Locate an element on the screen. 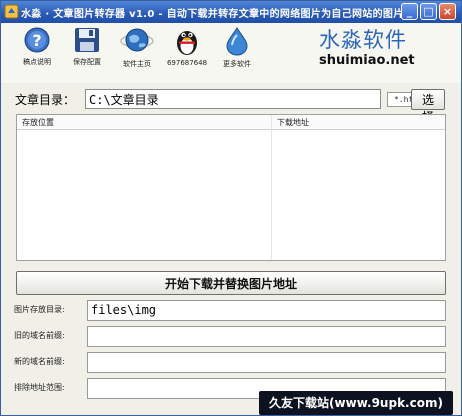 The image size is (462, 416). maximize-icon: □ is located at coordinates (428, 11).